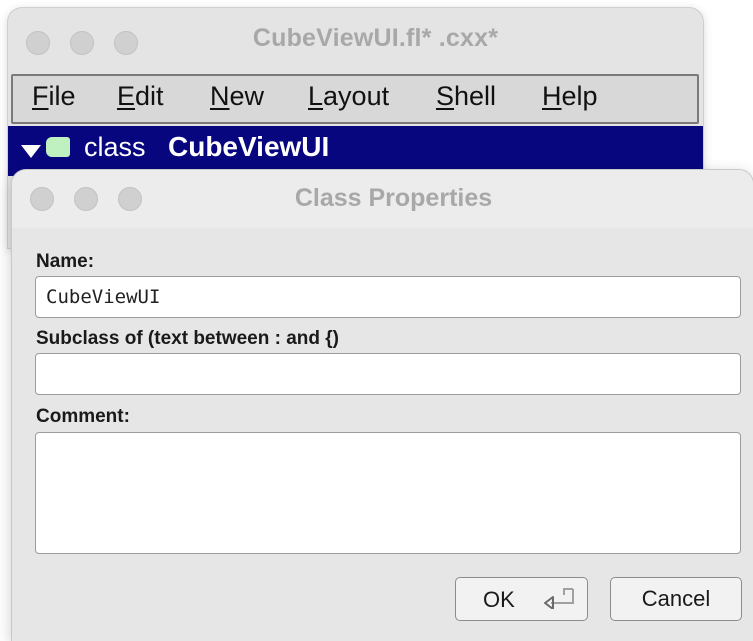  Describe the element at coordinates (40, 96) in the screenshot. I see `menu-file-mnemonic: F` at that location.